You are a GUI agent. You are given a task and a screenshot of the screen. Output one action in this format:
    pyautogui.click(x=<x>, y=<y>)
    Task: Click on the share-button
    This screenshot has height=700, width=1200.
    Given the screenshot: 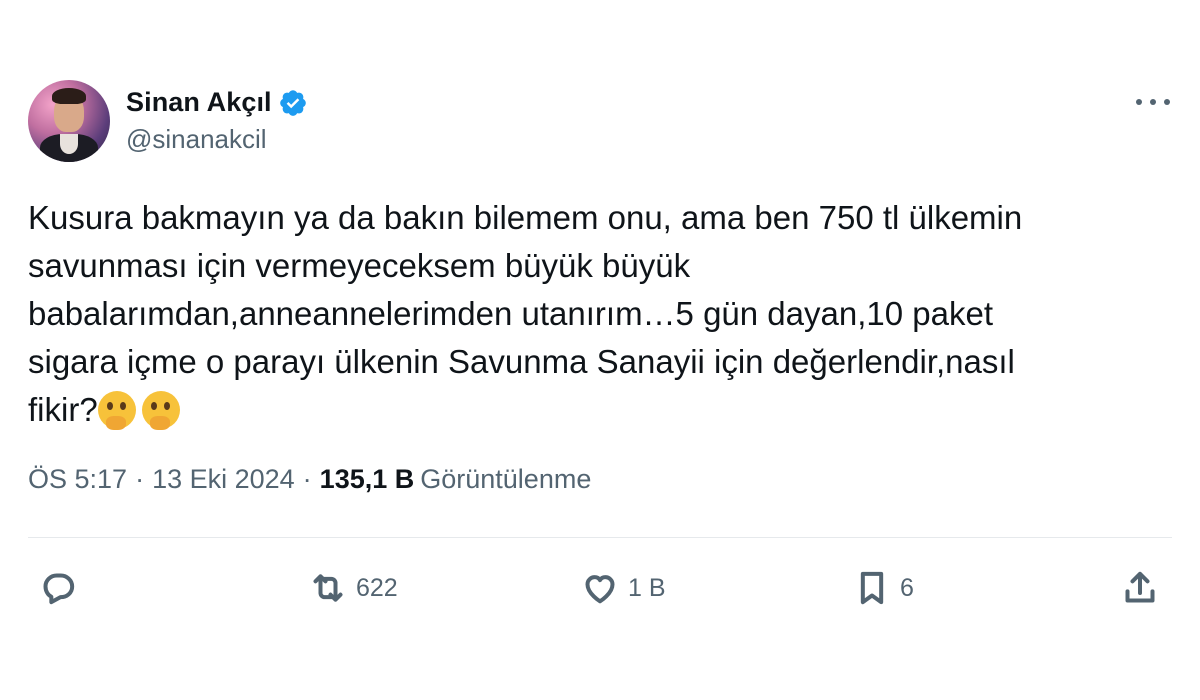 What is the action you would take?
    pyautogui.click(x=1140, y=588)
    